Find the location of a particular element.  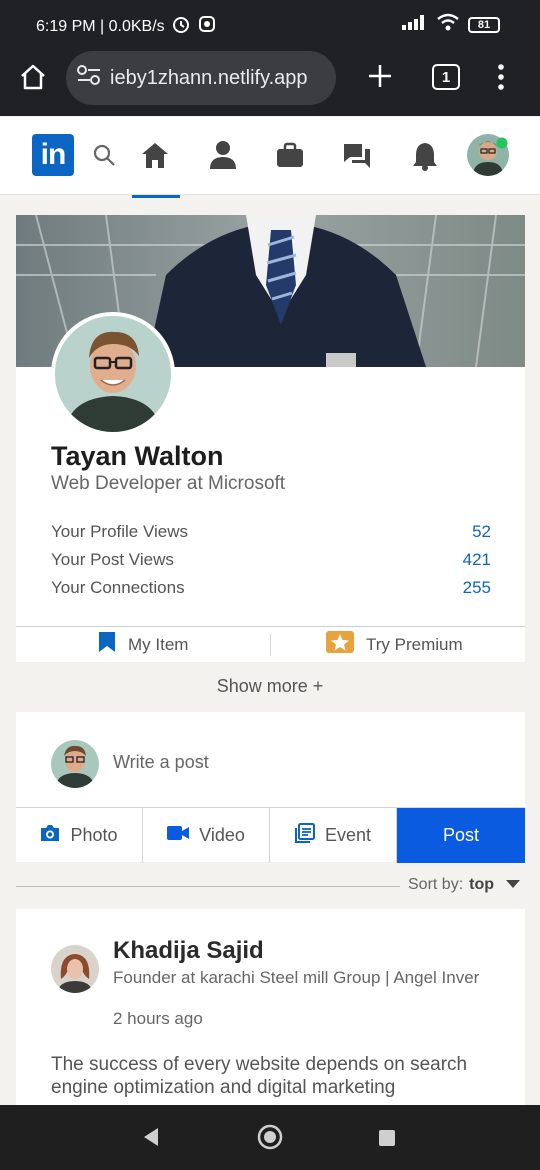

event-label: Event is located at coordinates (348, 835).